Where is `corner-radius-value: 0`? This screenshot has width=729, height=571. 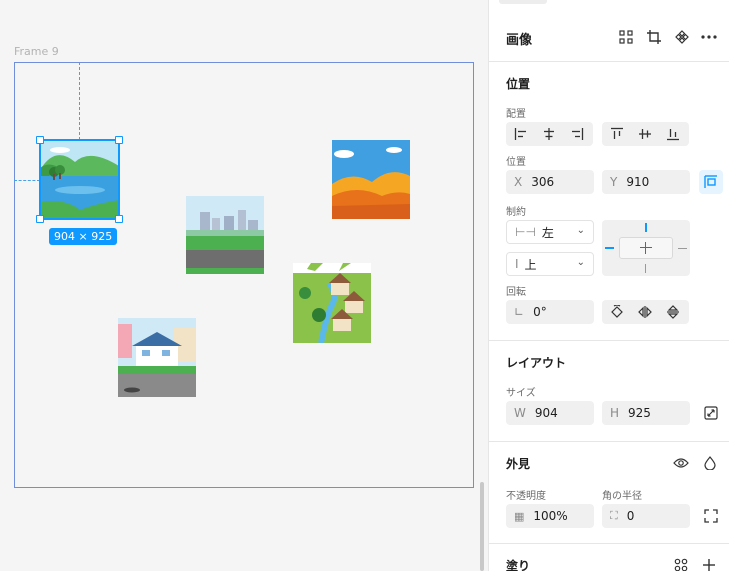 corner-radius-value: 0 is located at coordinates (630, 516).